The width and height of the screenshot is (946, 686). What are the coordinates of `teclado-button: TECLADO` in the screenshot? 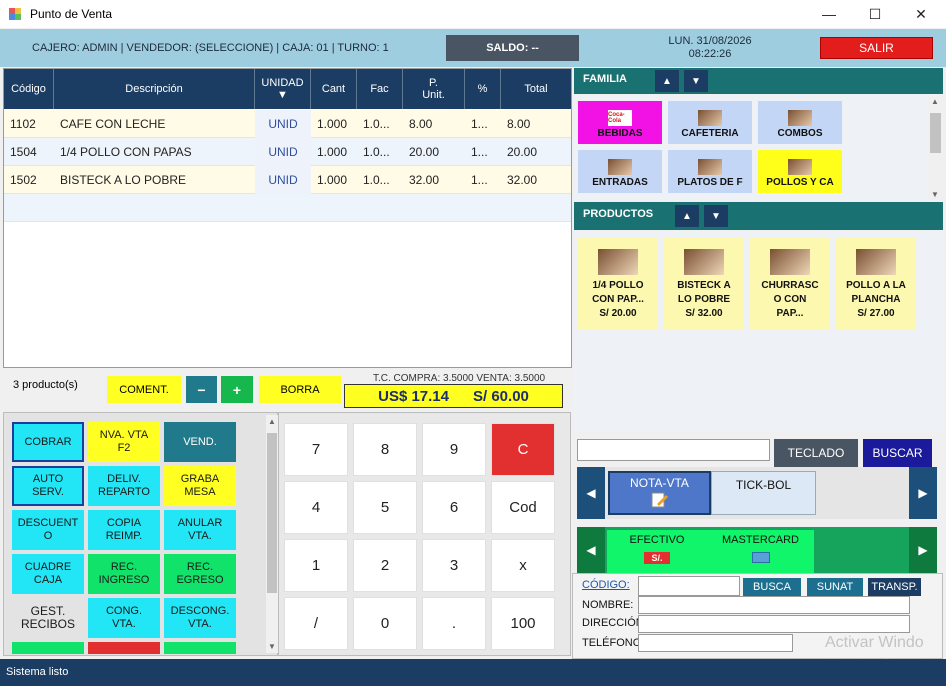 It's located at (816, 453).